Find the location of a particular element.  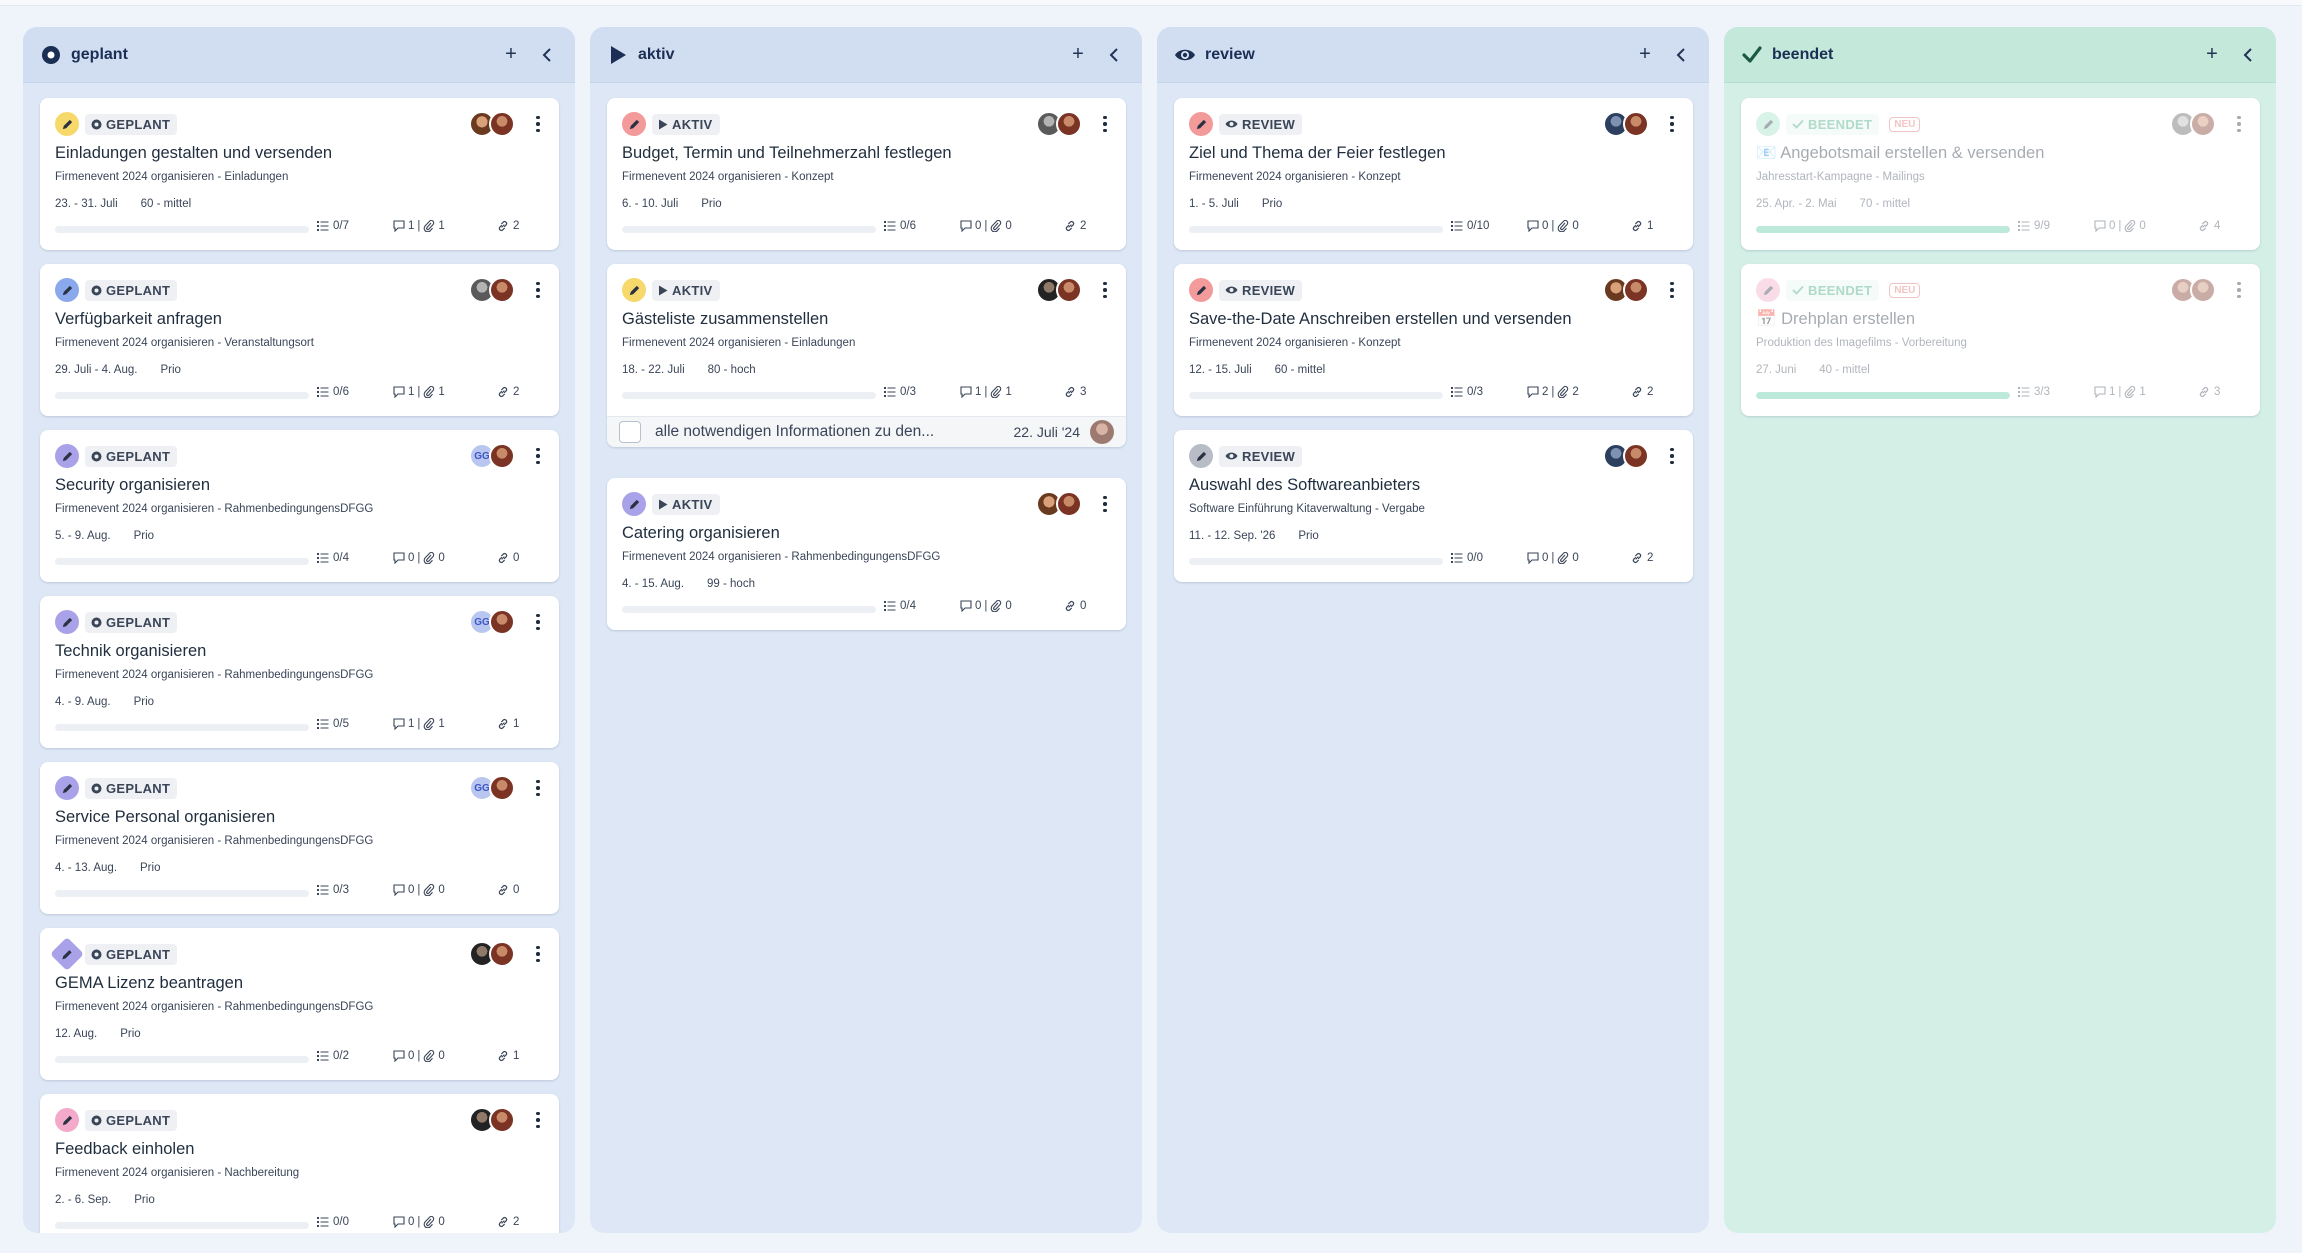

card-title: Technik organisieren is located at coordinates (130, 651).